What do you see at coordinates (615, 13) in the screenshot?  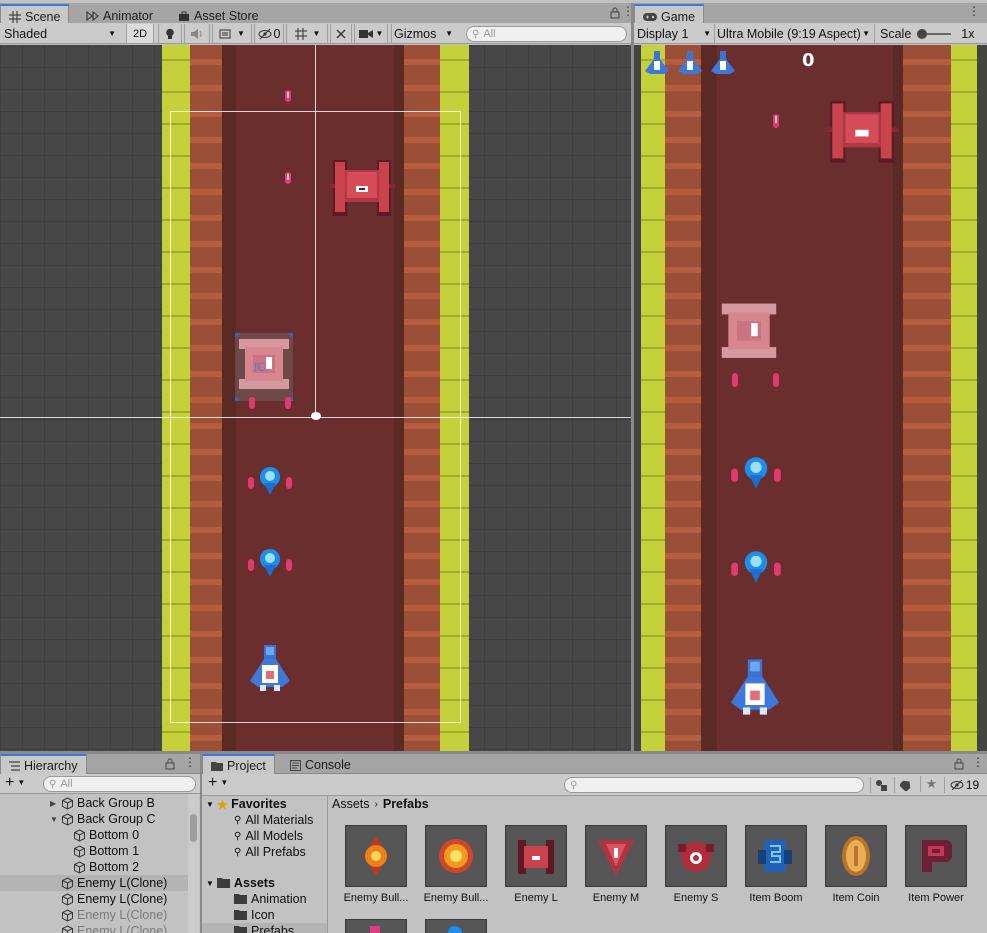 I see `scene-panel-lock-icon` at bounding box center [615, 13].